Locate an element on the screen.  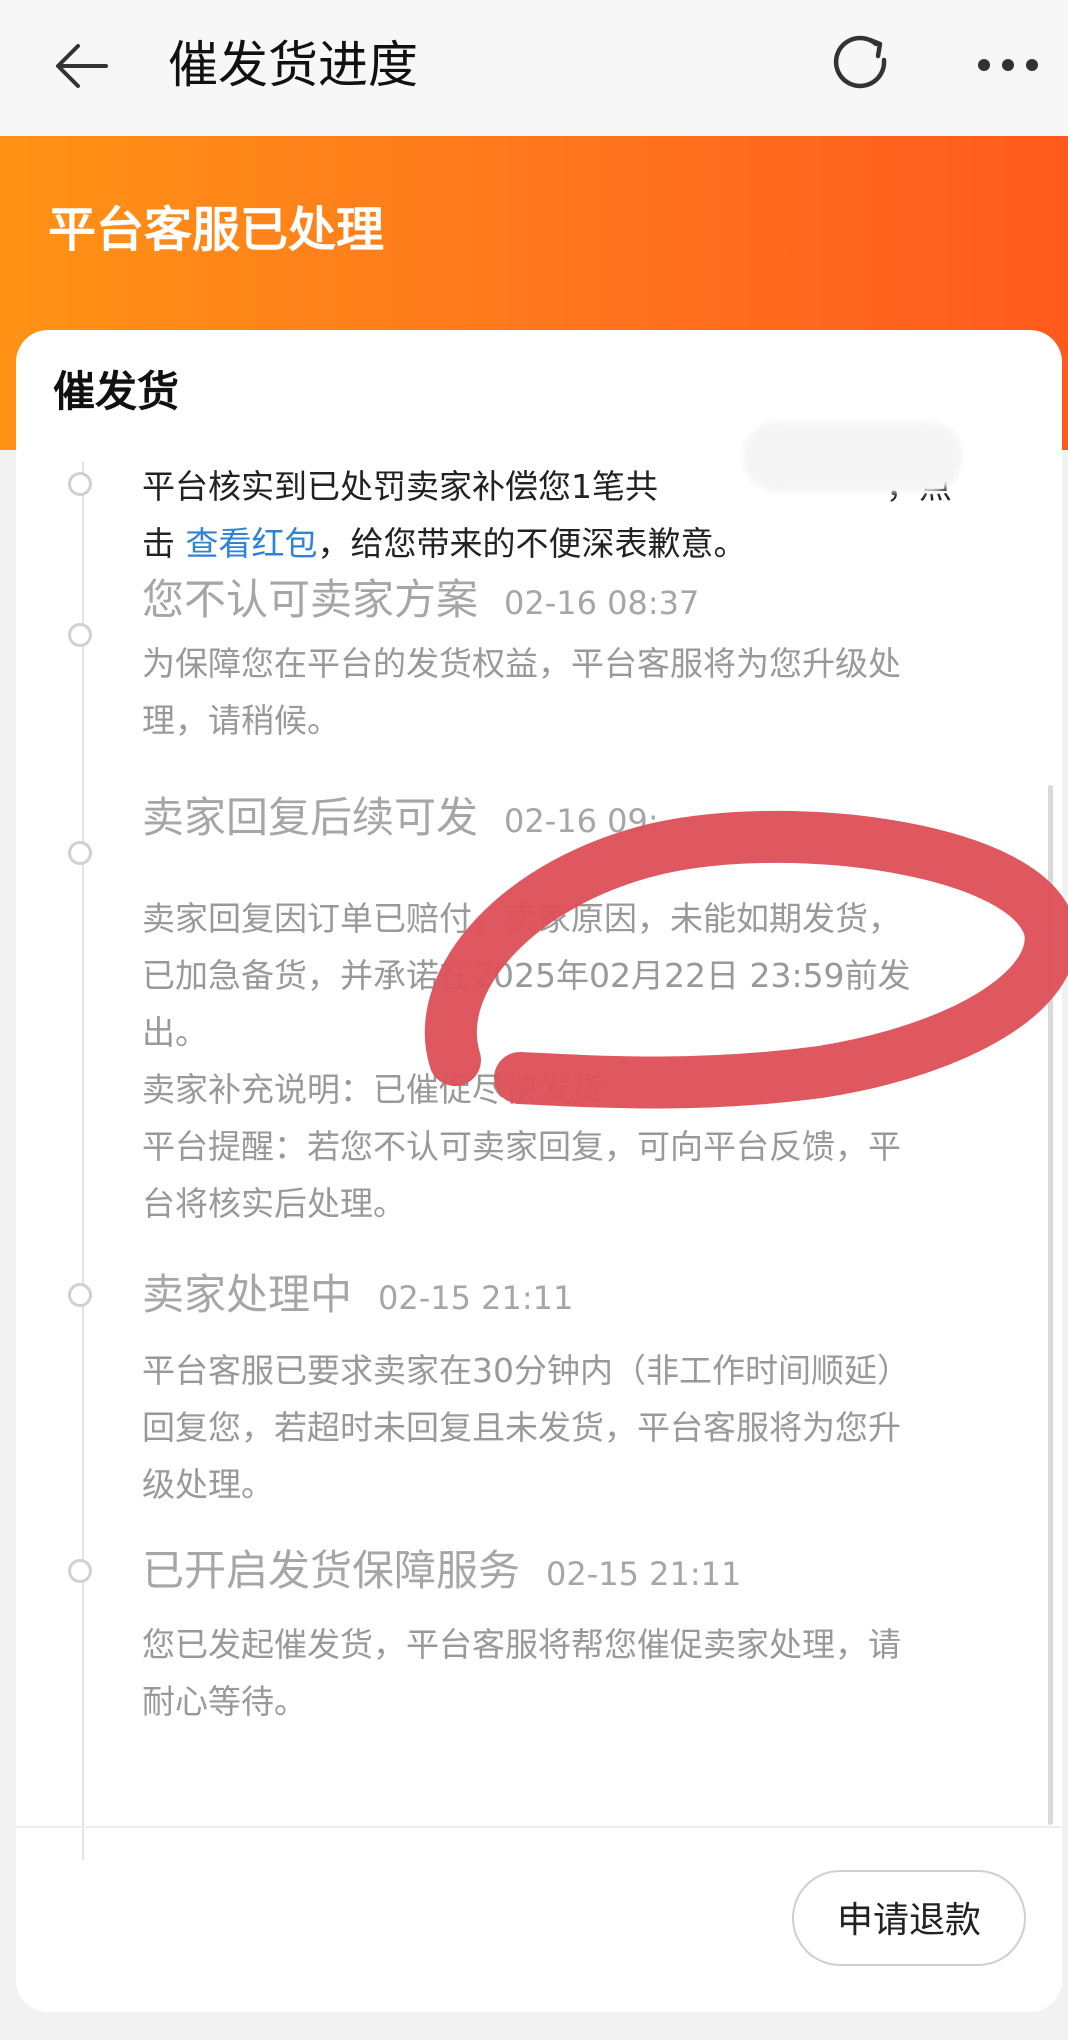
timeline-line is located at coordinates (83, 1161).